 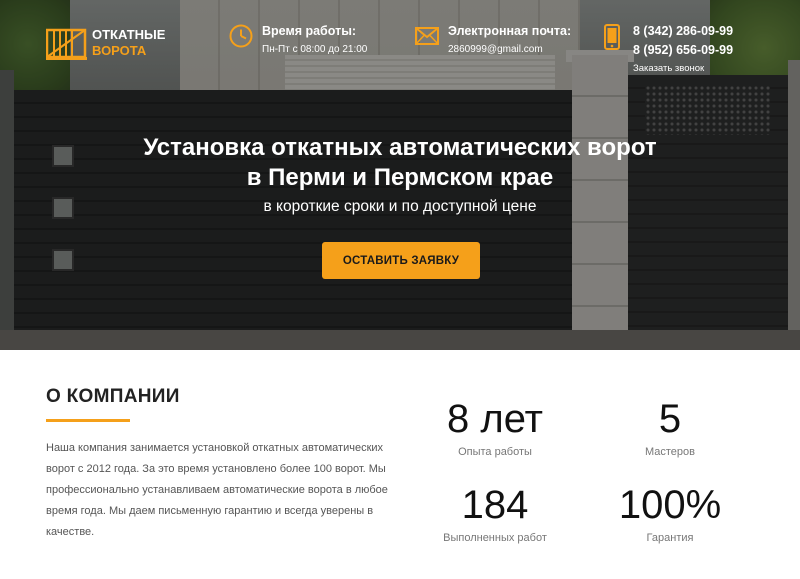 What do you see at coordinates (510, 31) in the screenshot?
I see `email-title: Электронная почта:` at bounding box center [510, 31].